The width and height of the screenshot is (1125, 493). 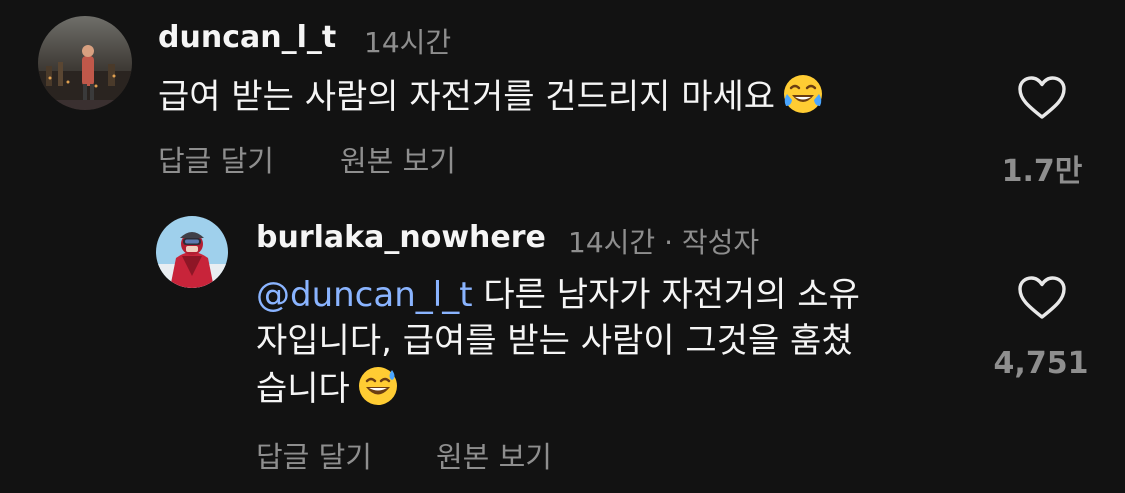 I want to click on comment-text: 급여 받는 사람의 자전거를 건드리지 마세요, so click(x=568, y=96).